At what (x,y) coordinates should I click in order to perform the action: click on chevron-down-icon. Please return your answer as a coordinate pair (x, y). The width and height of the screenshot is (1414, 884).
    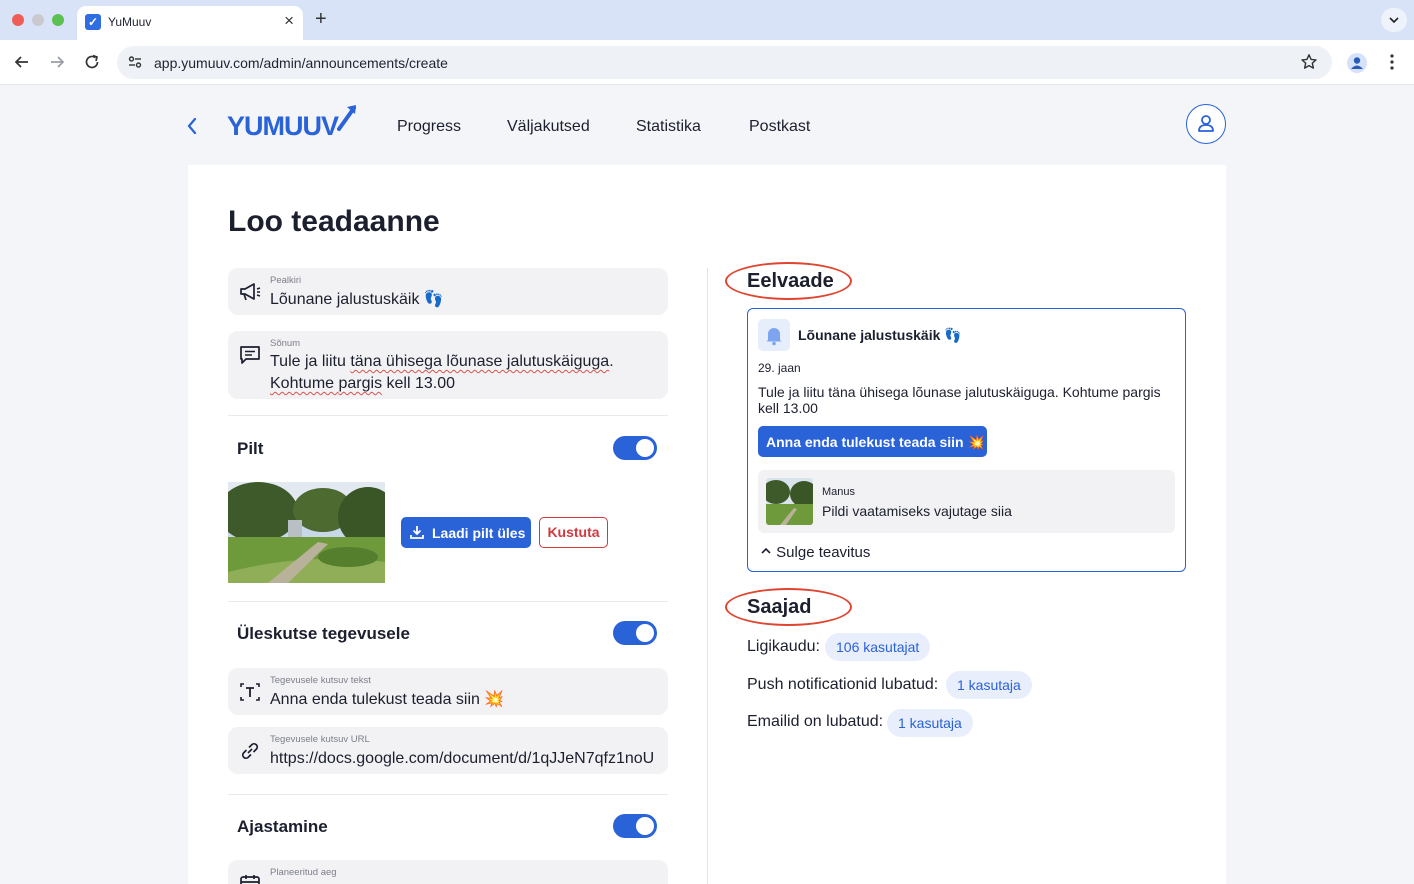
    Looking at the image, I should click on (1394, 20).